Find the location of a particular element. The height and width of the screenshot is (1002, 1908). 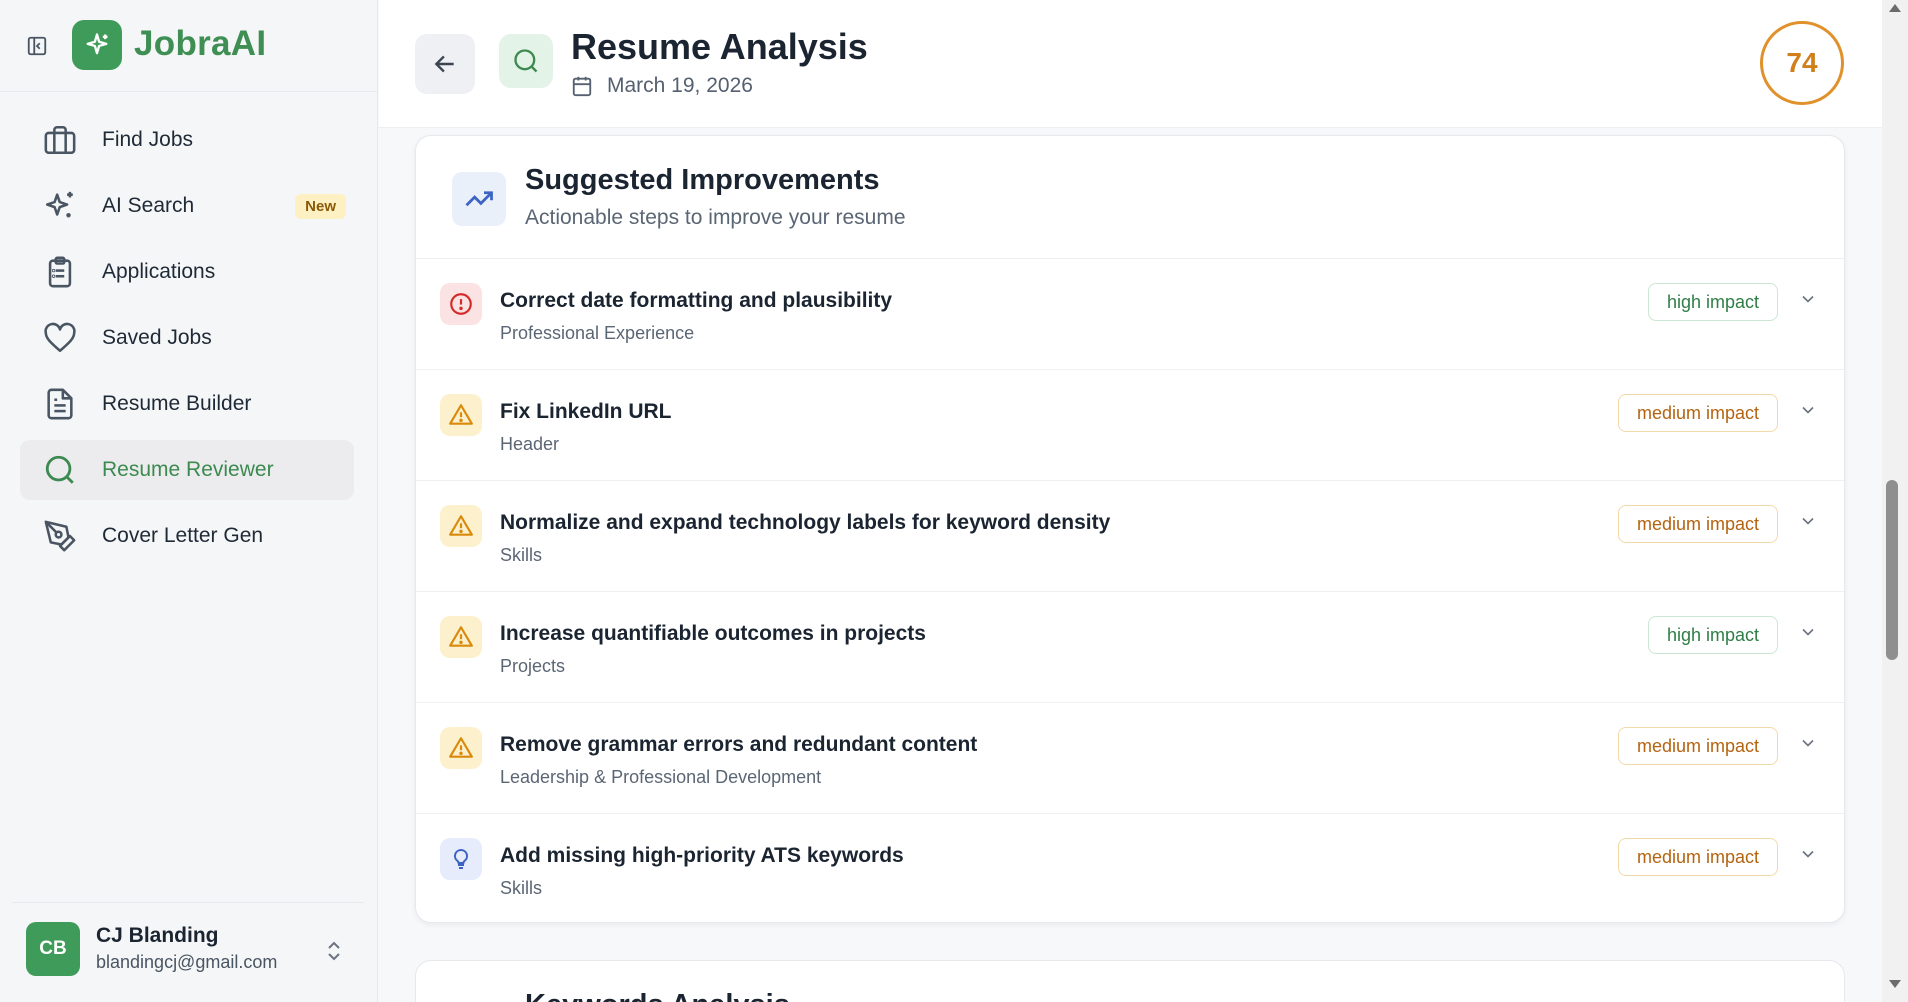

sidebar-item-label: Cover Letter Gen is located at coordinates (183, 535).